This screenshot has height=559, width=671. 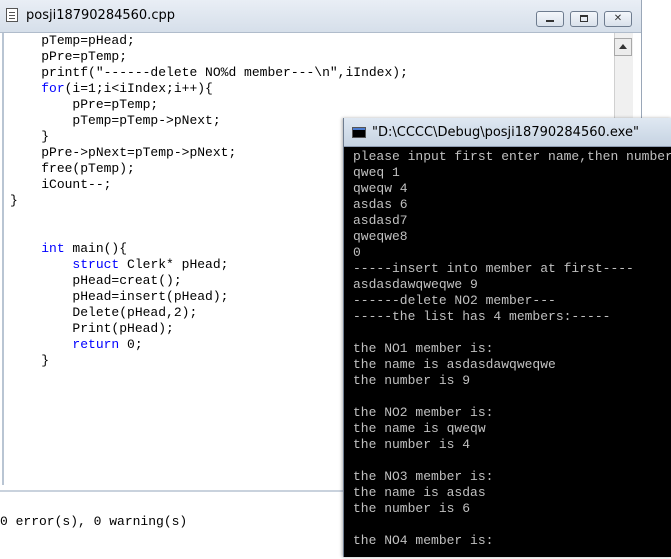 What do you see at coordinates (96, 344) in the screenshot?
I see `code-keyword: return` at bounding box center [96, 344].